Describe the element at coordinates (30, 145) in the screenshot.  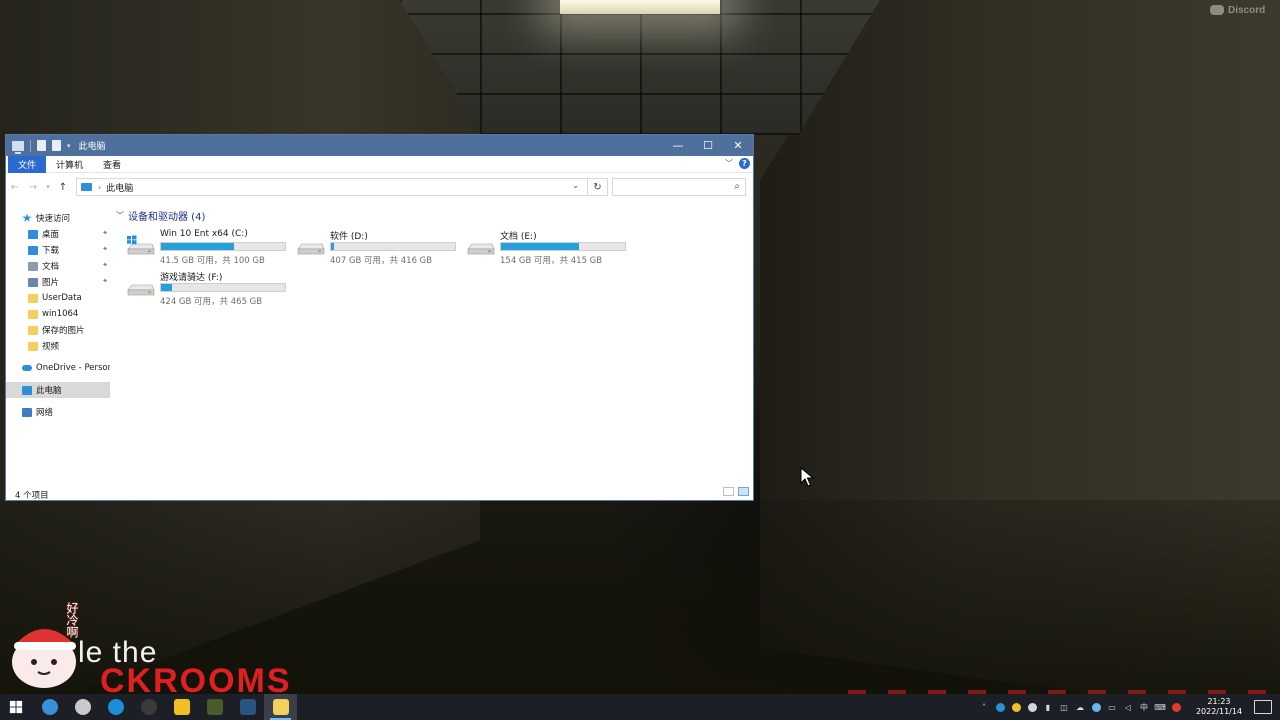
I see `quick-access-divider` at that location.